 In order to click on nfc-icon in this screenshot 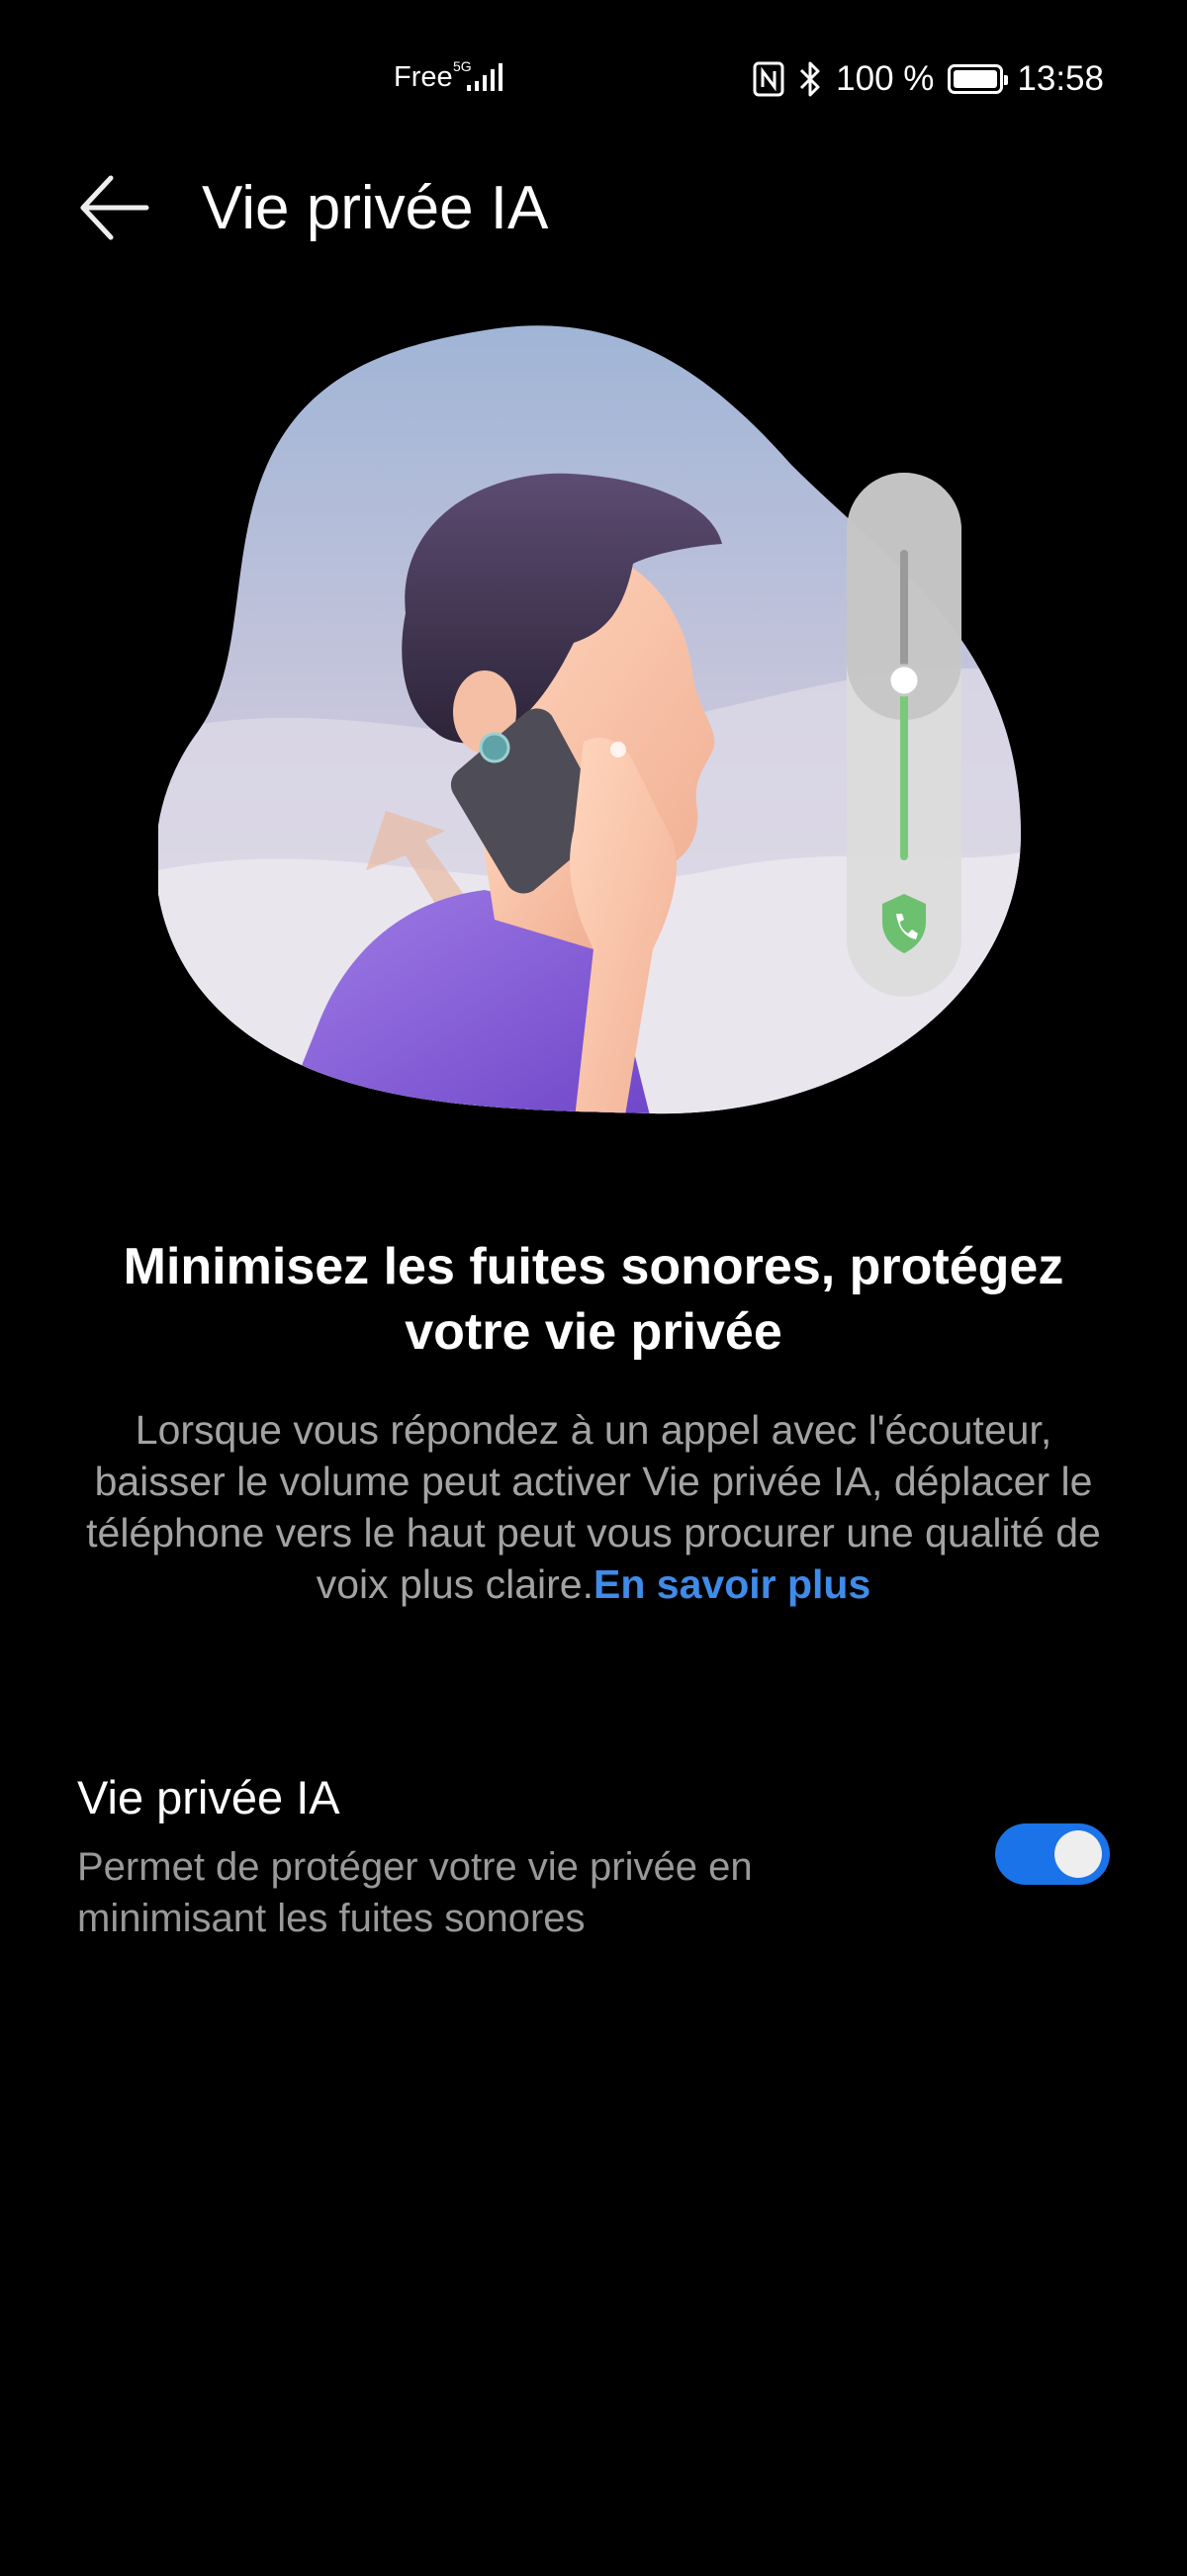, I will do `click(768, 79)`.